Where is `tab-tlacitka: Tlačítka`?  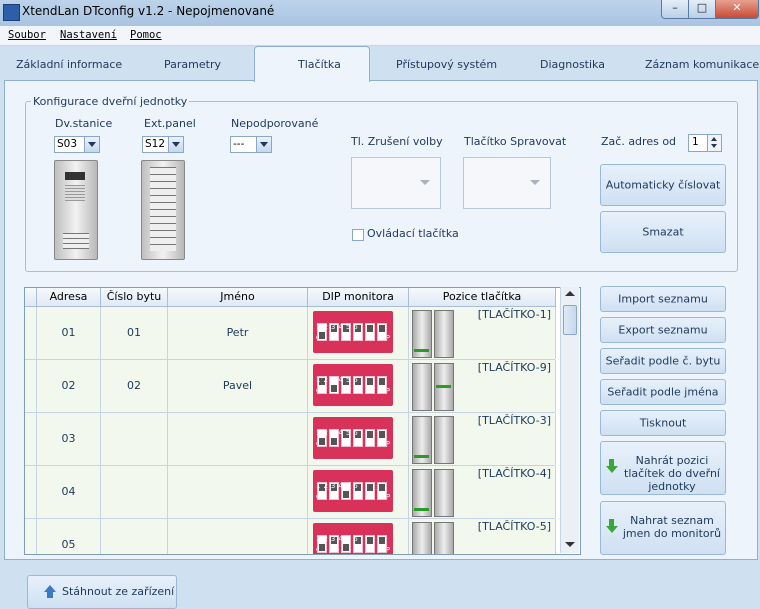 tab-tlacitka: Tlačítka is located at coordinates (319, 64).